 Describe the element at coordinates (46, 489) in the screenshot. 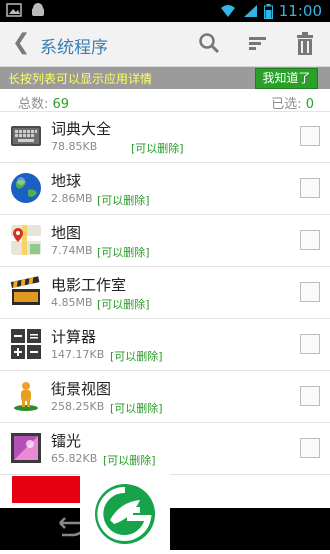

I see `uninstall-button` at that location.